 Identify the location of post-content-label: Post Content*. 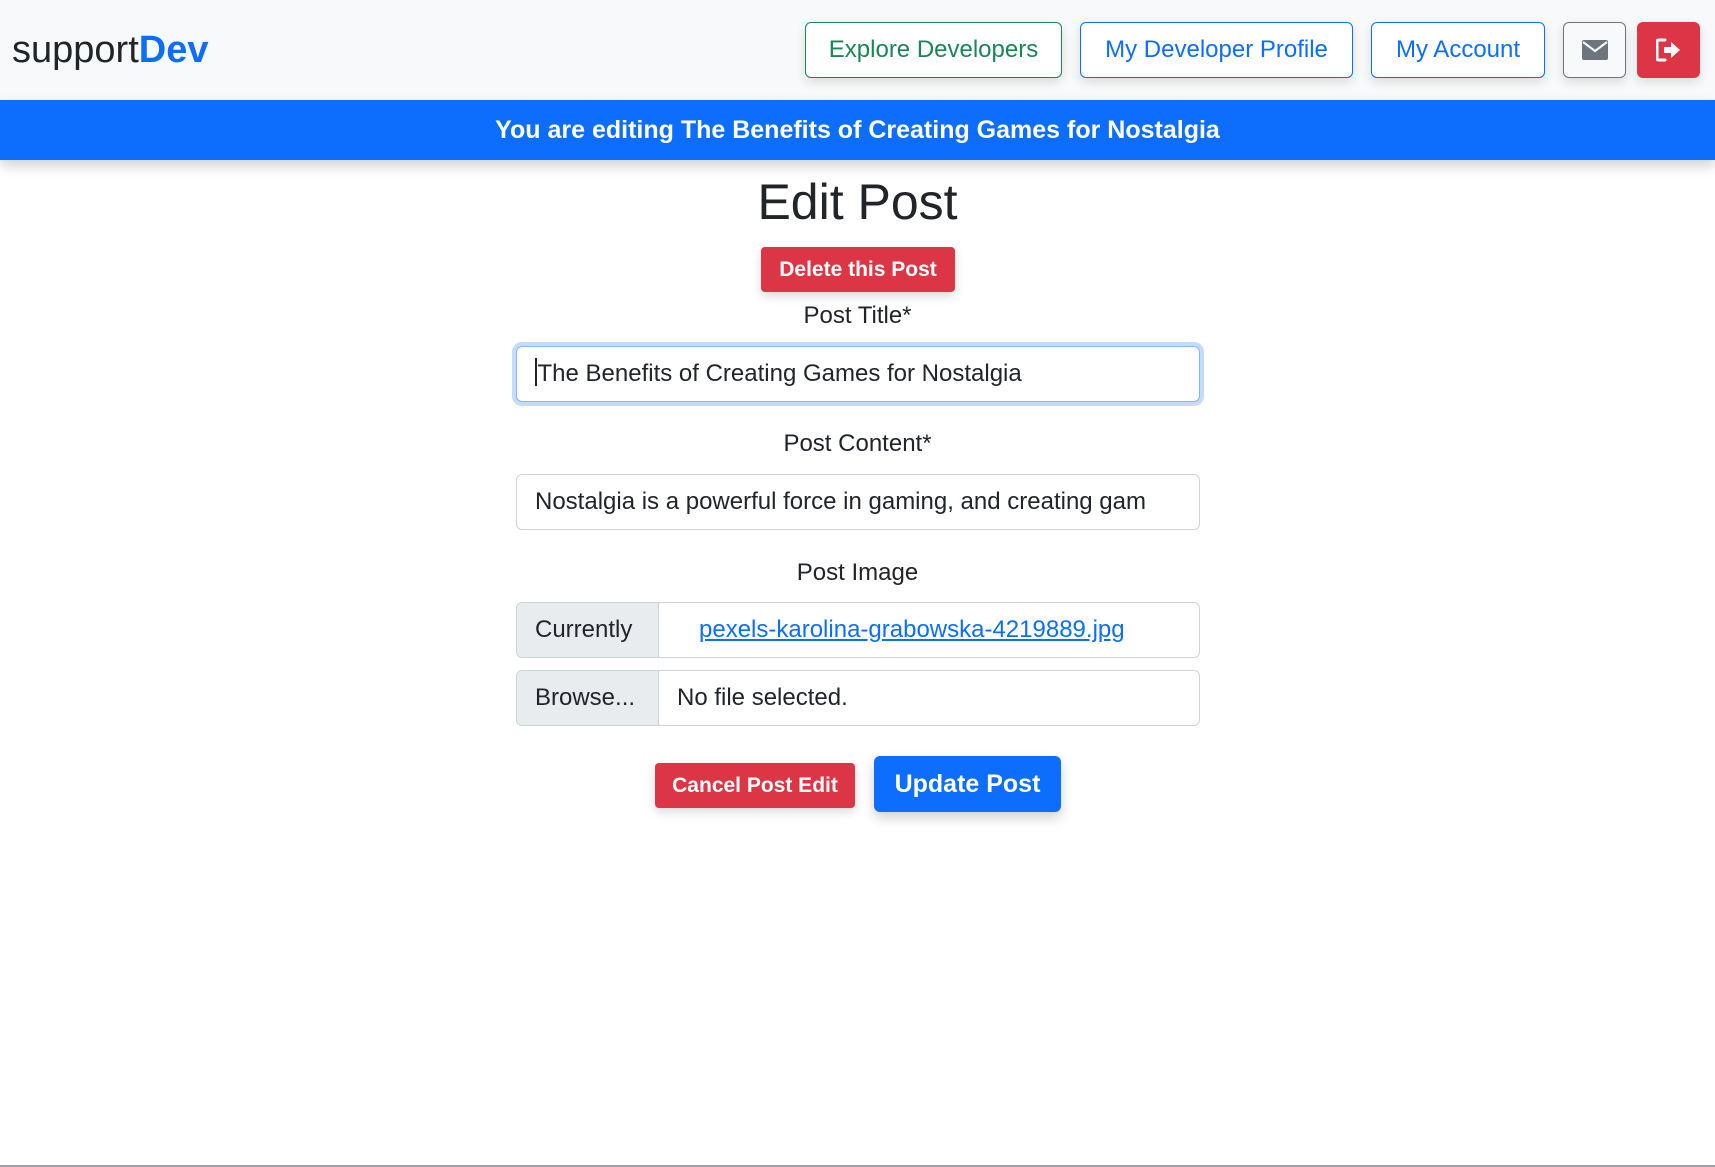
(857, 443).